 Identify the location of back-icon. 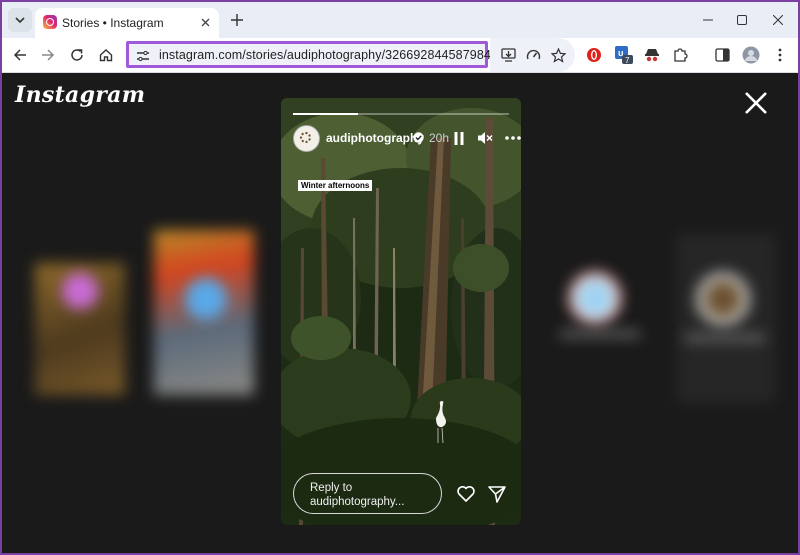
(20, 55).